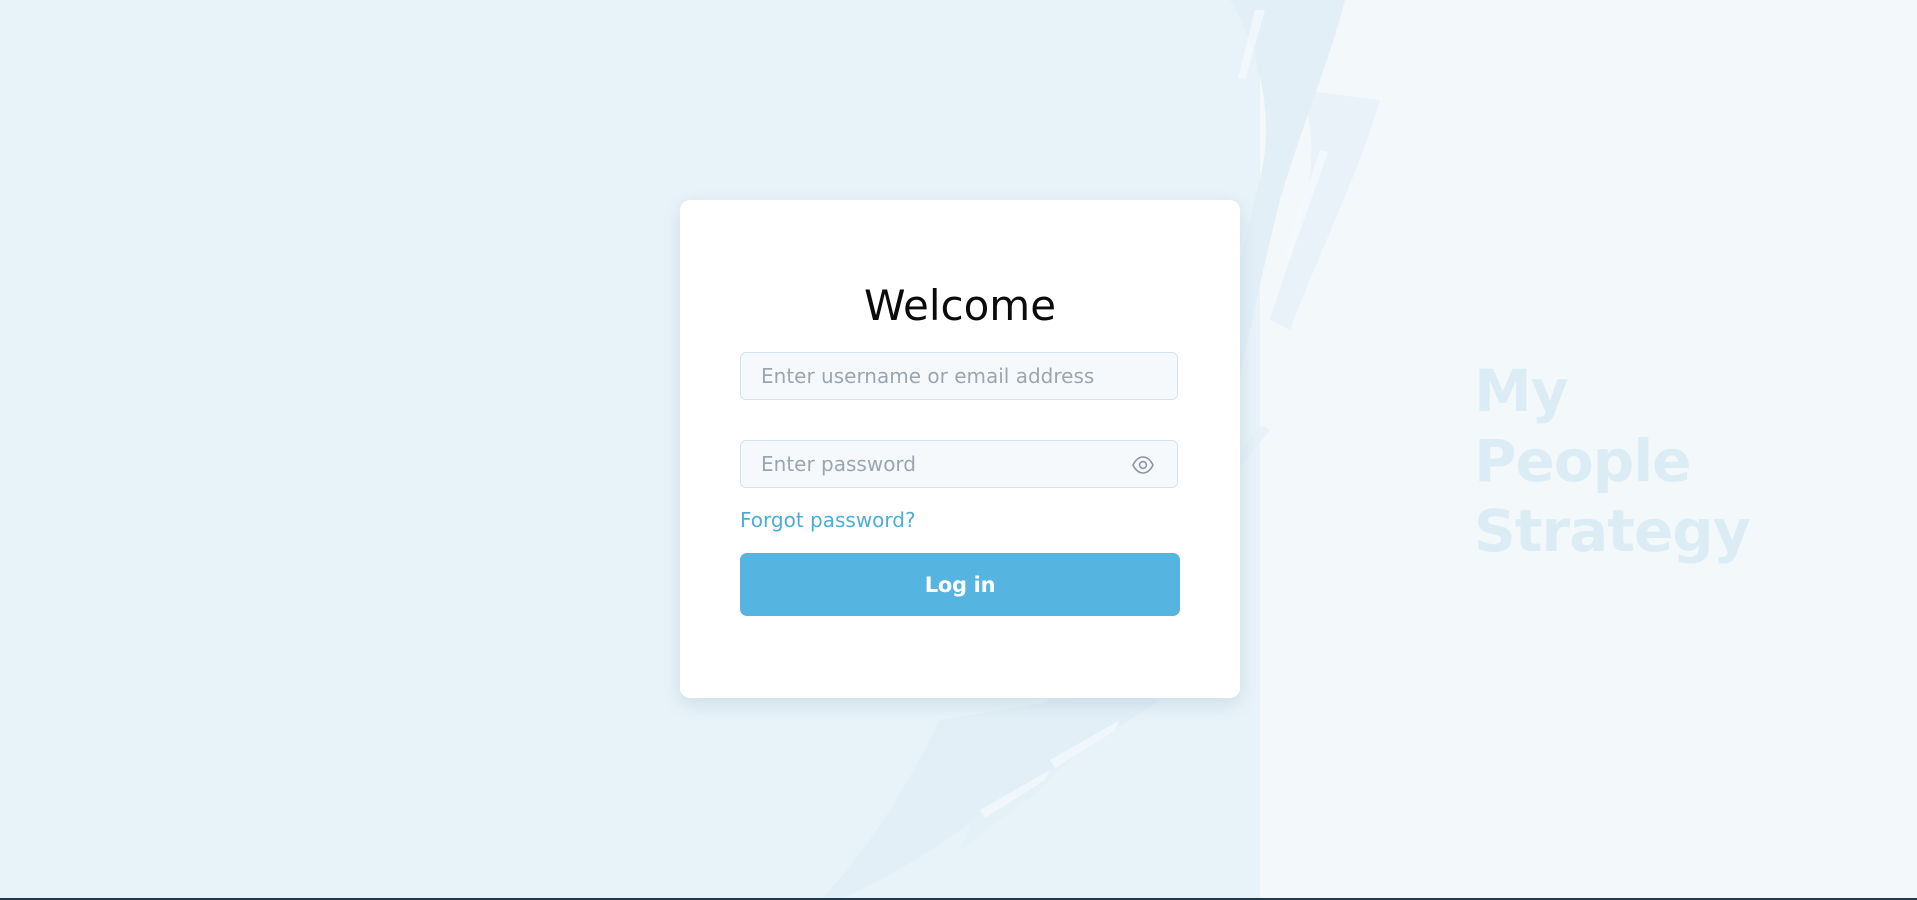 This screenshot has height=900, width=1917. What do you see at coordinates (828, 520) in the screenshot?
I see `forgot-password-link: Forgot password?` at bounding box center [828, 520].